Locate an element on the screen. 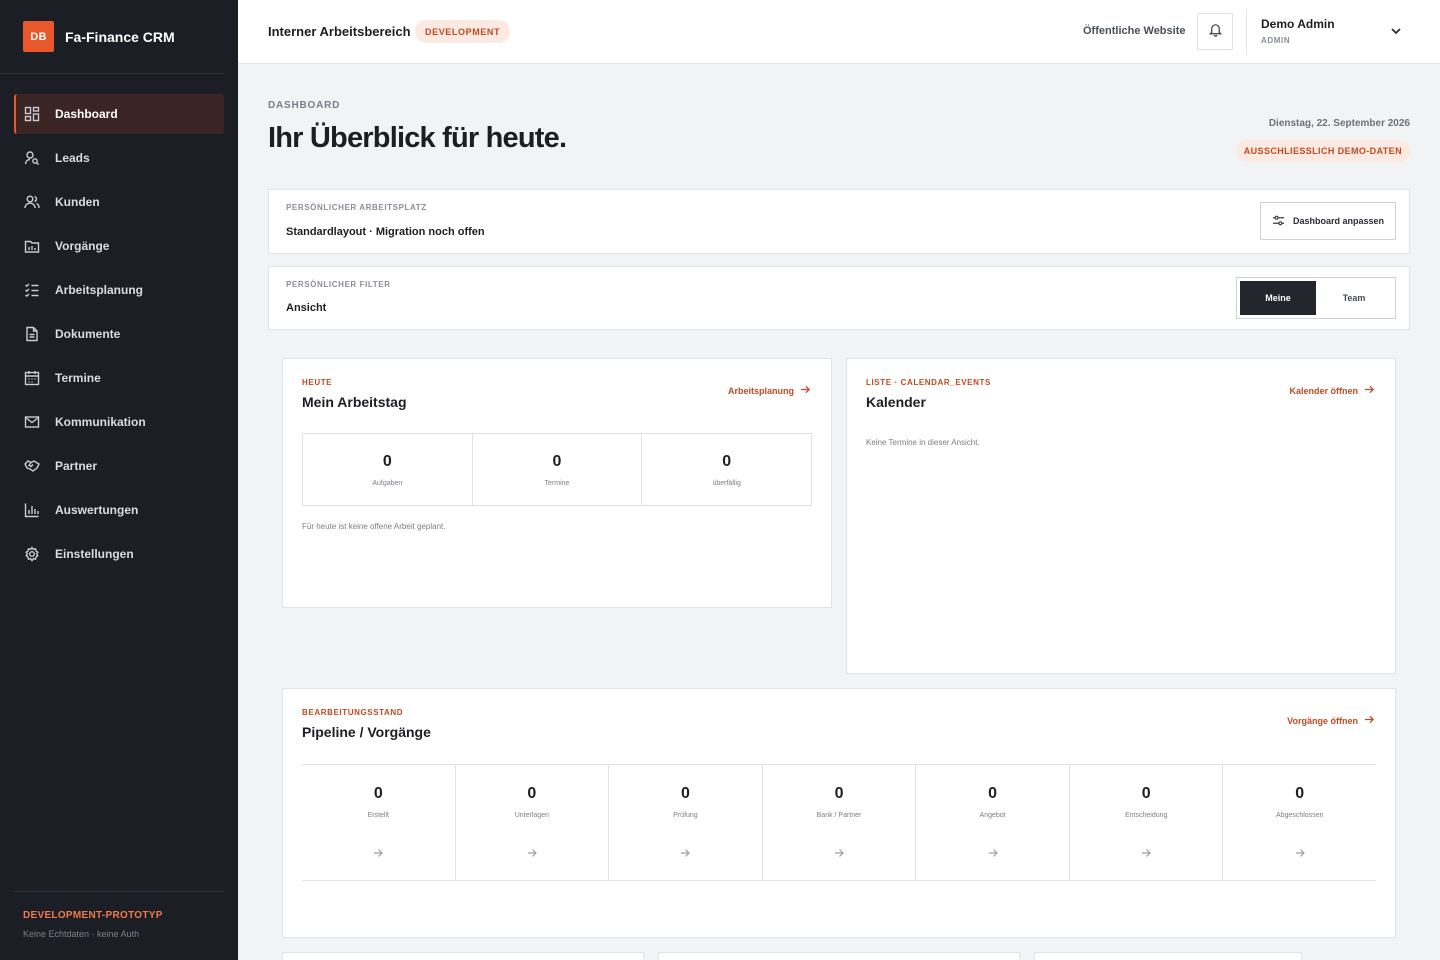 The width and height of the screenshot is (1440, 960). filter-view-label: Ansicht is located at coordinates (306, 308).